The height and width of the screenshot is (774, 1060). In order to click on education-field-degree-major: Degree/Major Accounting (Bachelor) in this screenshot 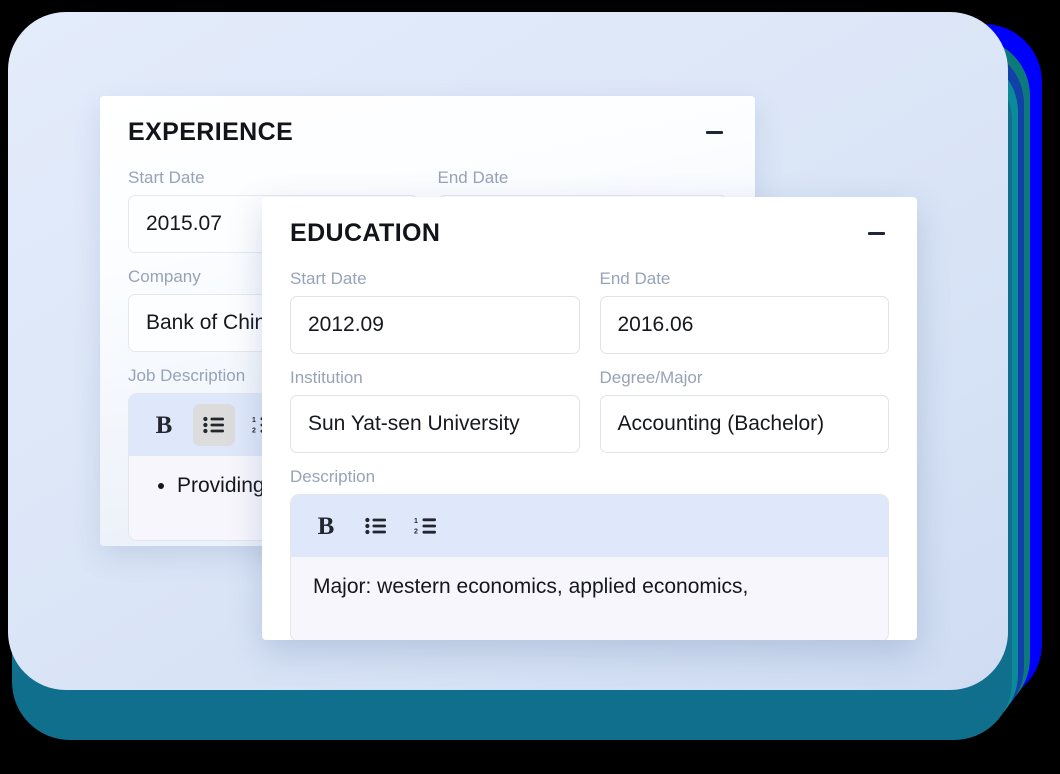, I will do `click(744, 410)`.